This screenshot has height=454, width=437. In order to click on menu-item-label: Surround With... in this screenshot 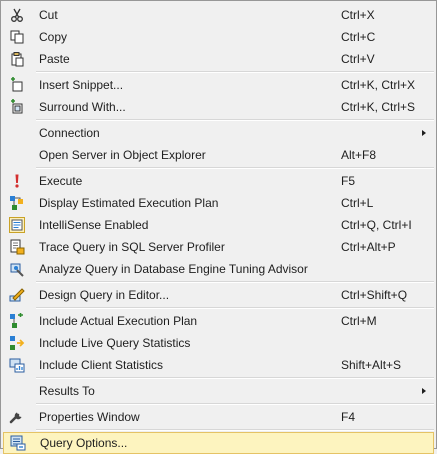, I will do `click(82, 107)`.